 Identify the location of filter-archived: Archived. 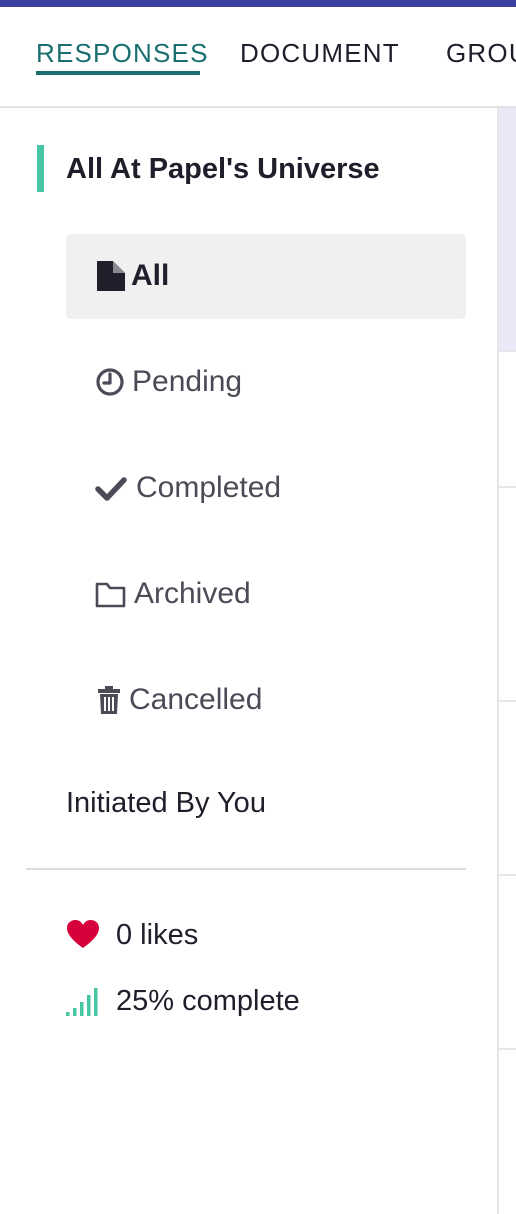
(266, 594).